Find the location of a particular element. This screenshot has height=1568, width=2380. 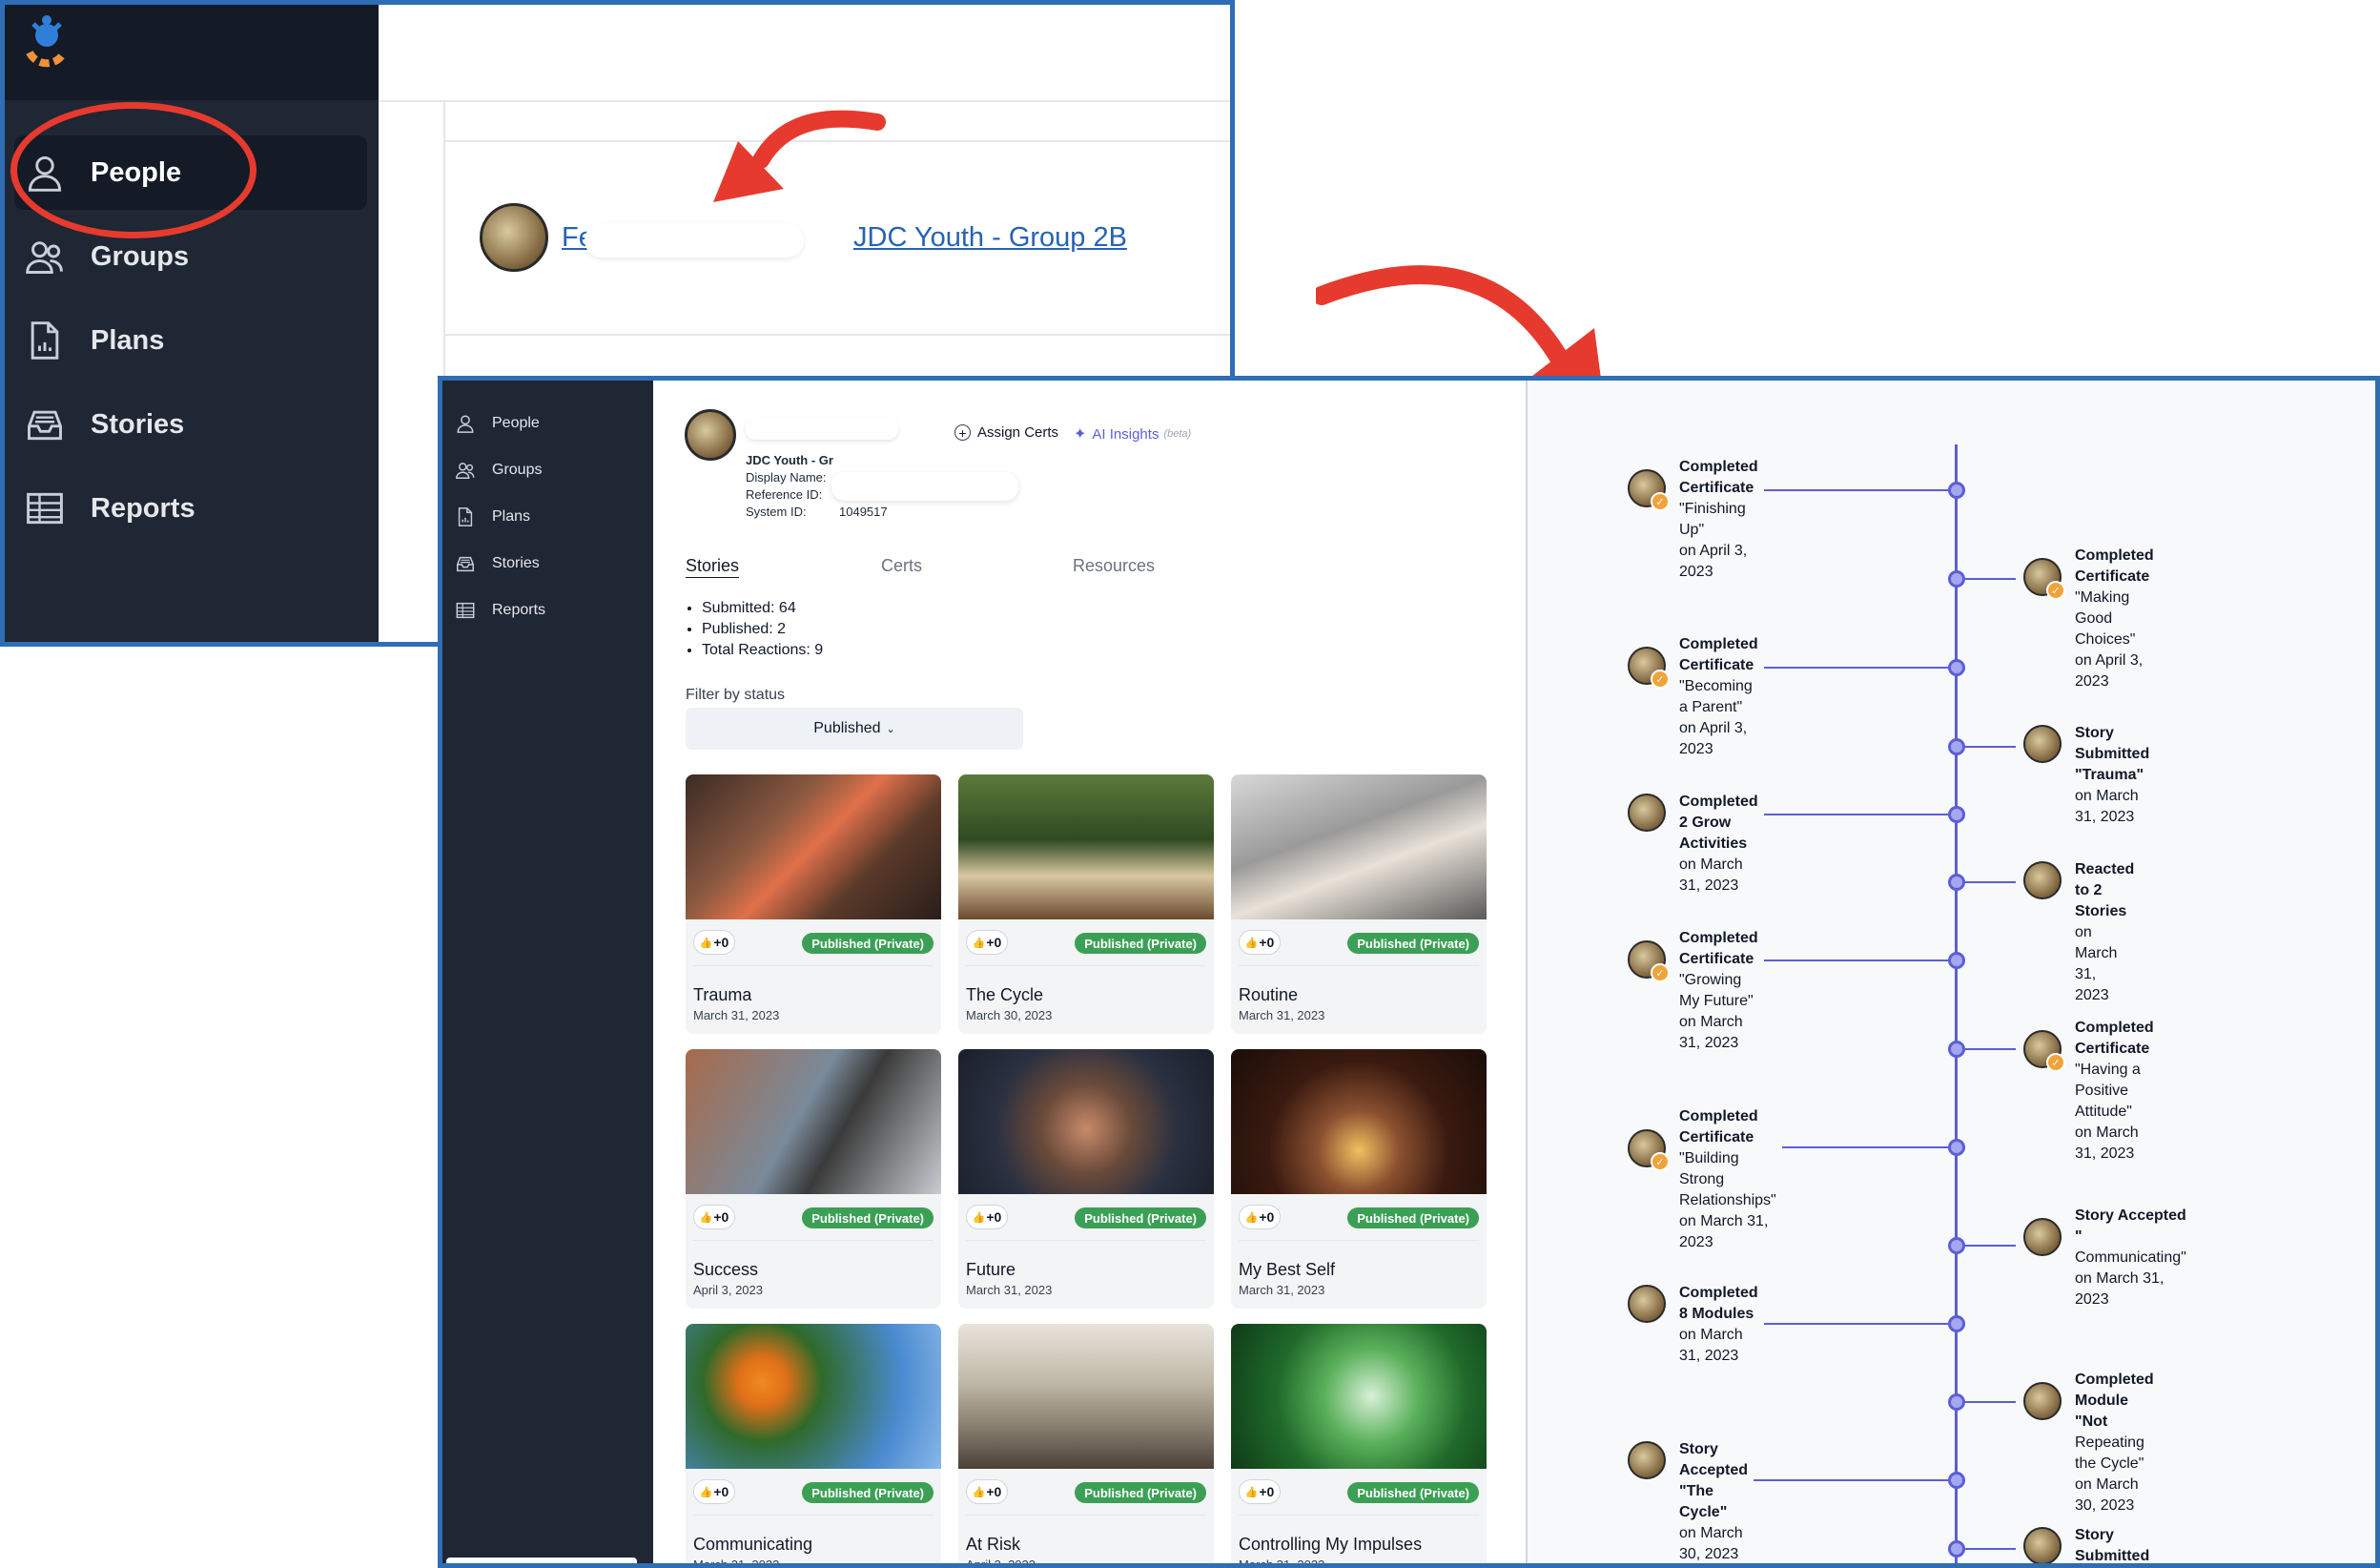

story-title: Success is located at coordinates (726, 1269).